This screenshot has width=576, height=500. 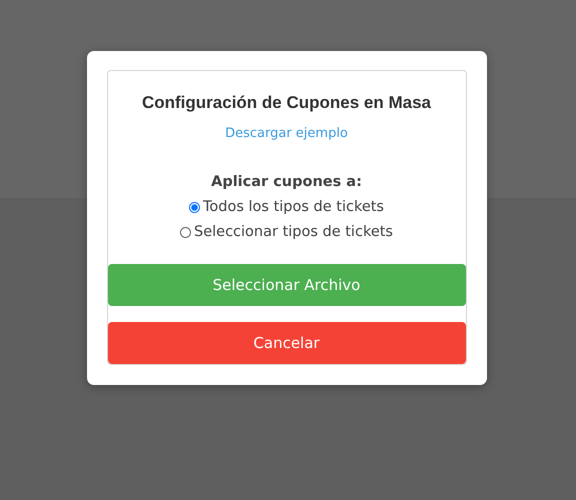 What do you see at coordinates (286, 133) in the screenshot?
I see `download-example-link: Descargar ejemplo` at bounding box center [286, 133].